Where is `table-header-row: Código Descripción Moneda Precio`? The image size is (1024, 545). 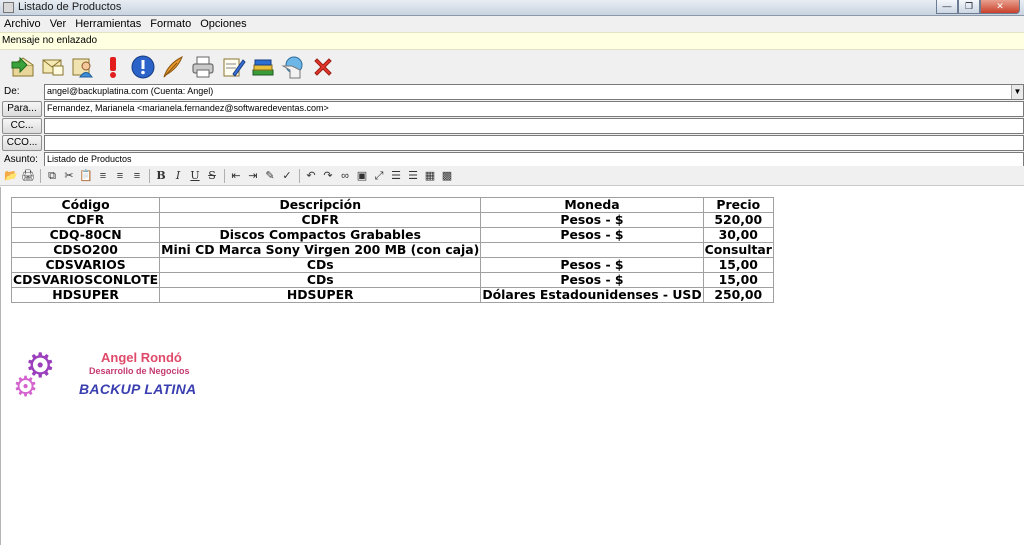
table-header-row: Código Descripción Moneda Precio is located at coordinates (392, 205).